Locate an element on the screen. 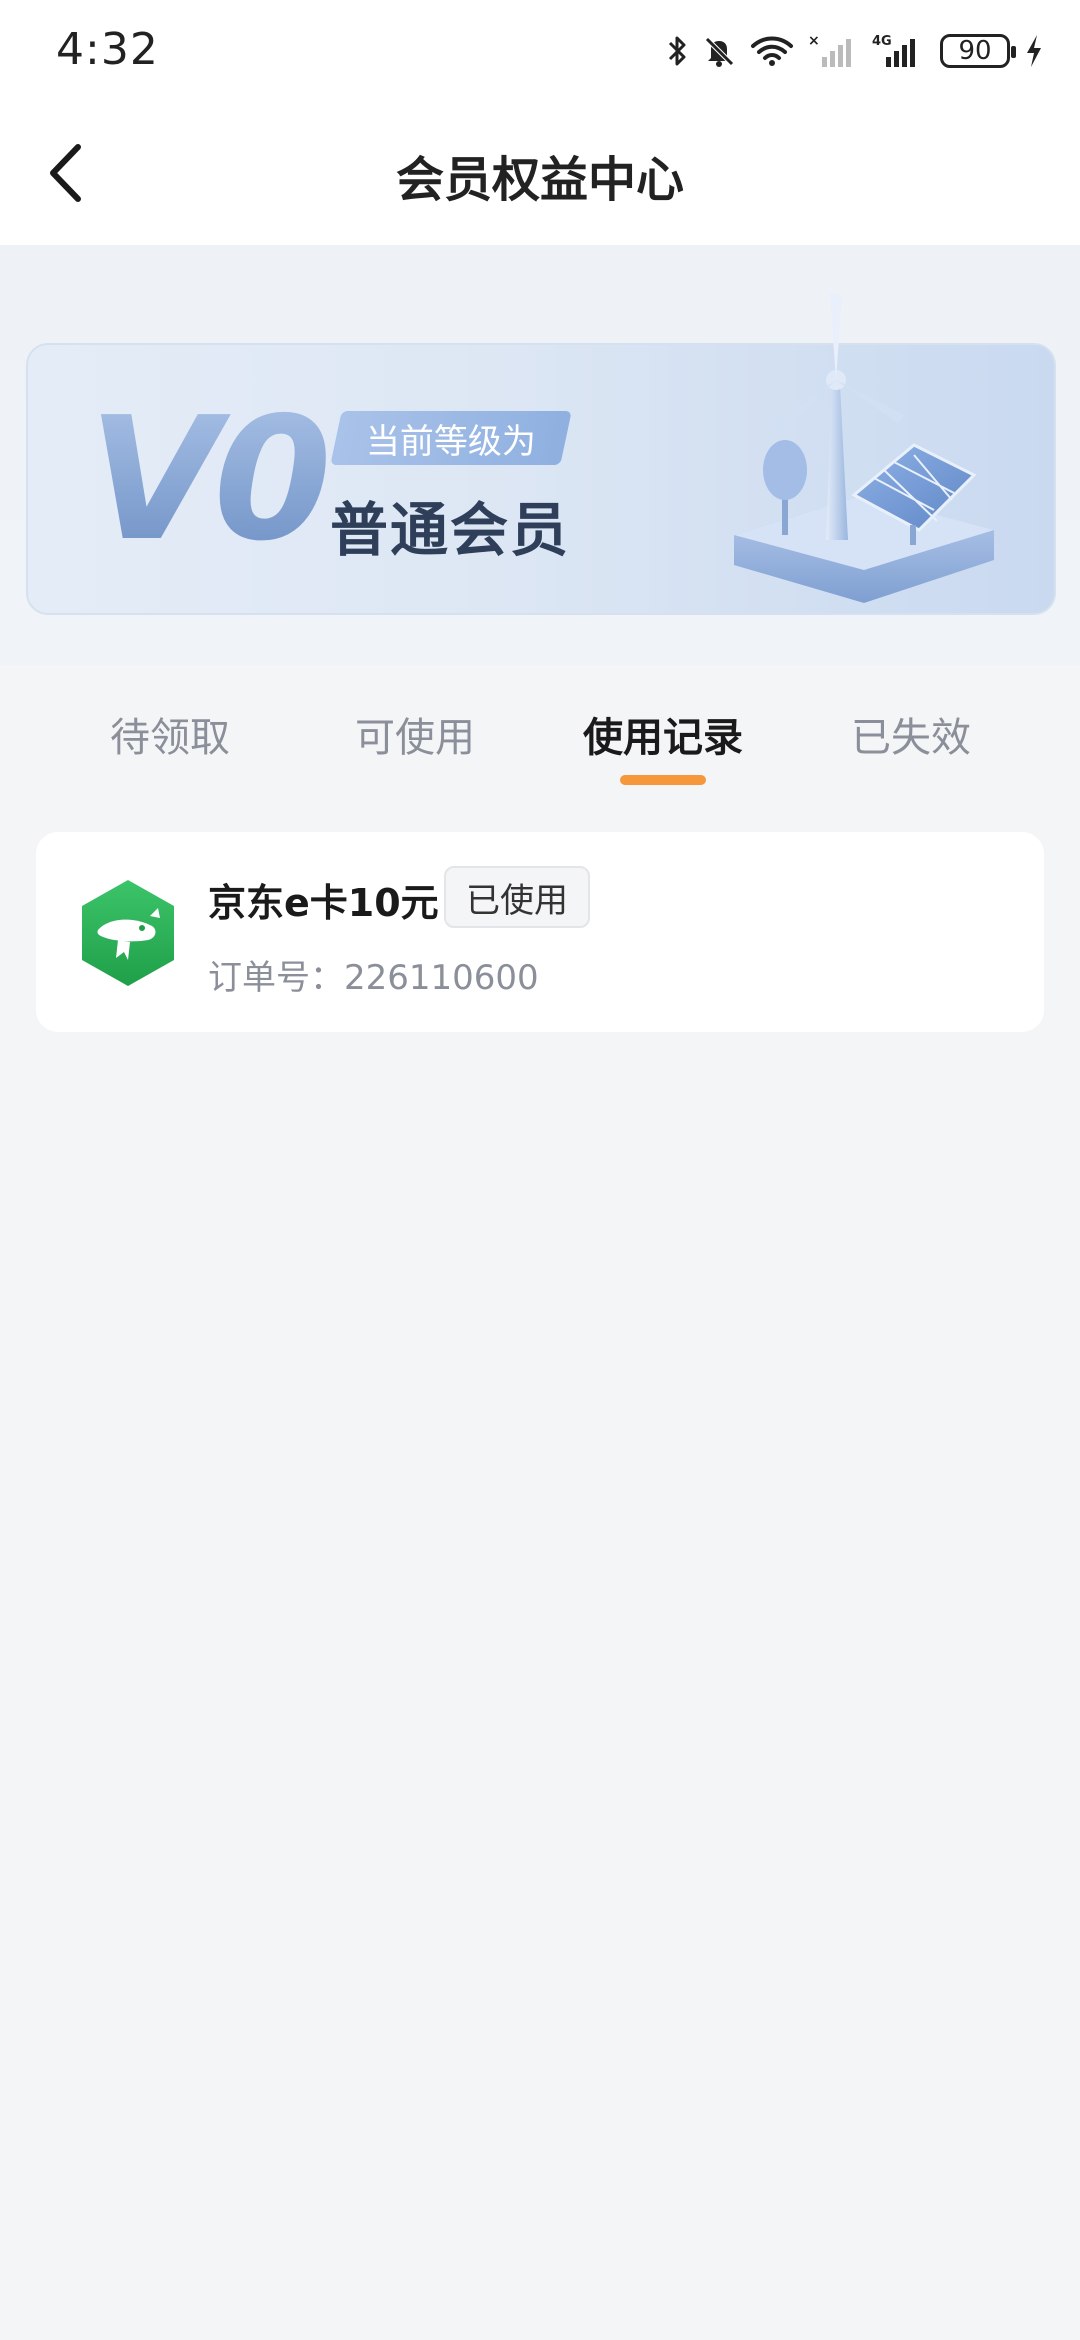  svg-text: 4G is located at coordinates (882, 41).